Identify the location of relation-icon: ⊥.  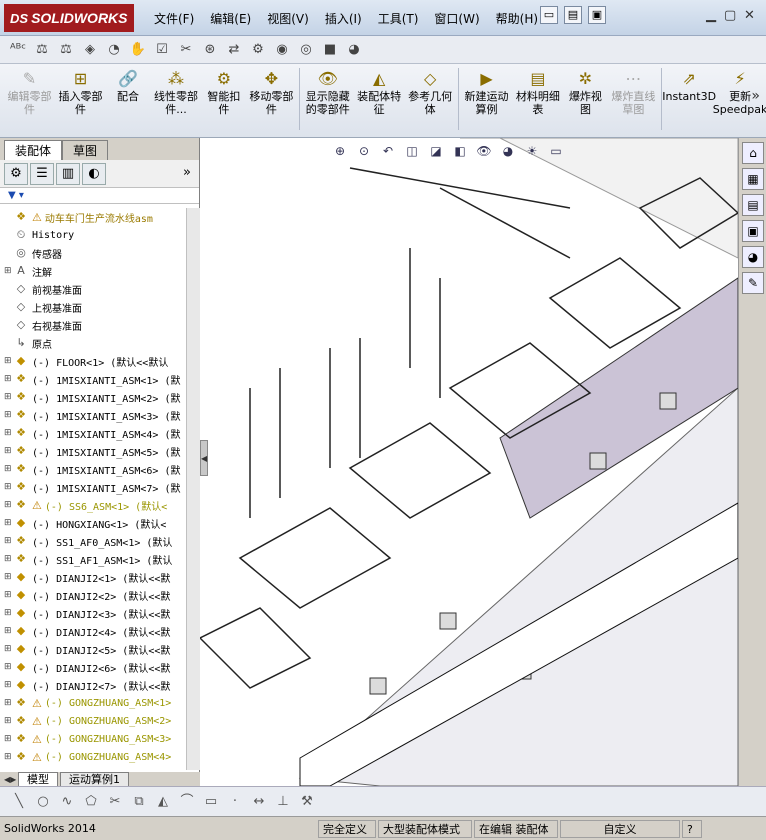
(283, 802).